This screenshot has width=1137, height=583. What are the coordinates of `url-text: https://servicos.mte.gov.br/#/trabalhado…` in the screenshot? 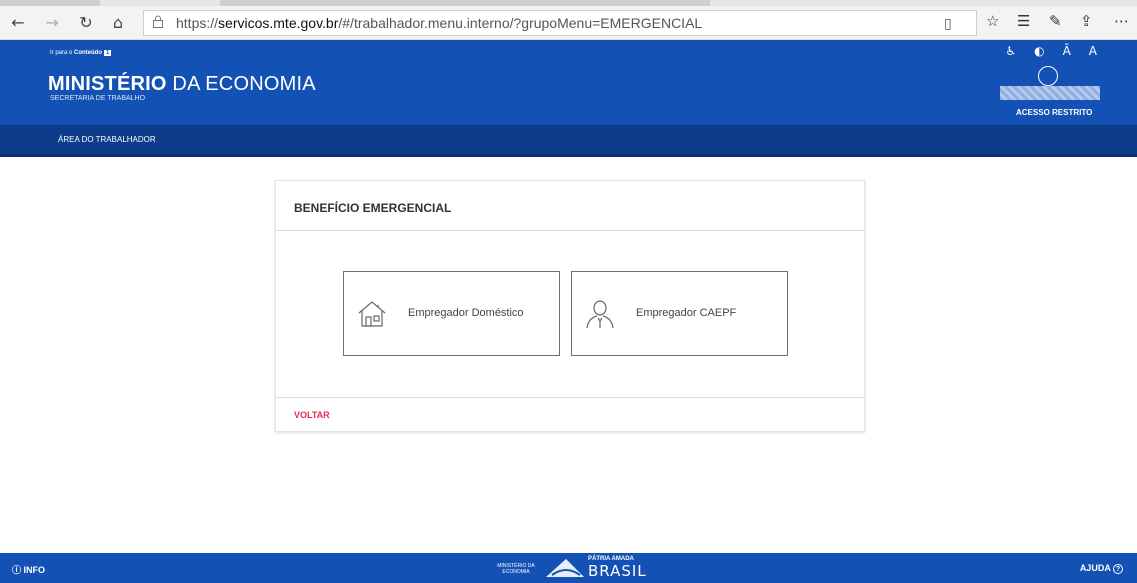 It's located at (439, 23).